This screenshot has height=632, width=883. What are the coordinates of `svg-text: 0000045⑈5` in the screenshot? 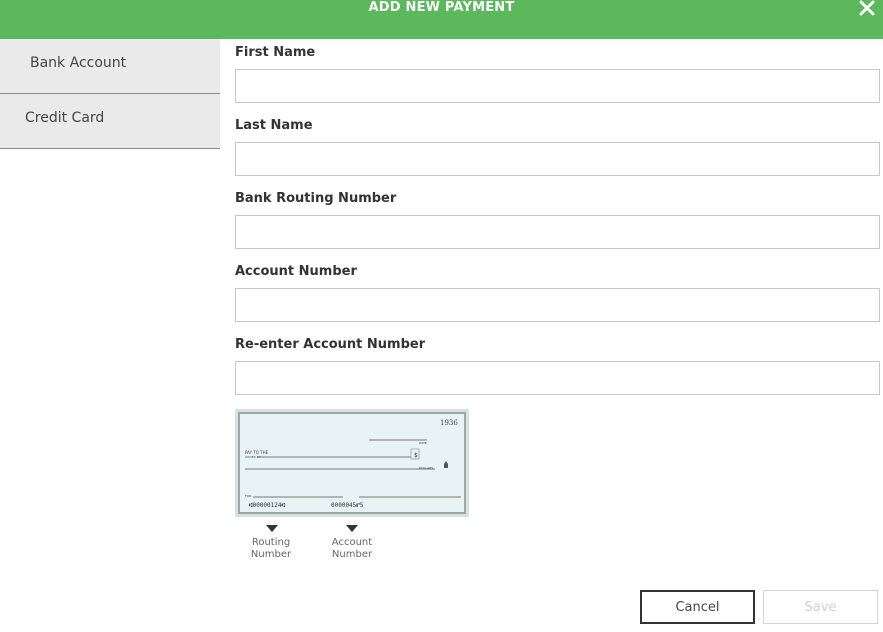 It's located at (347, 505).